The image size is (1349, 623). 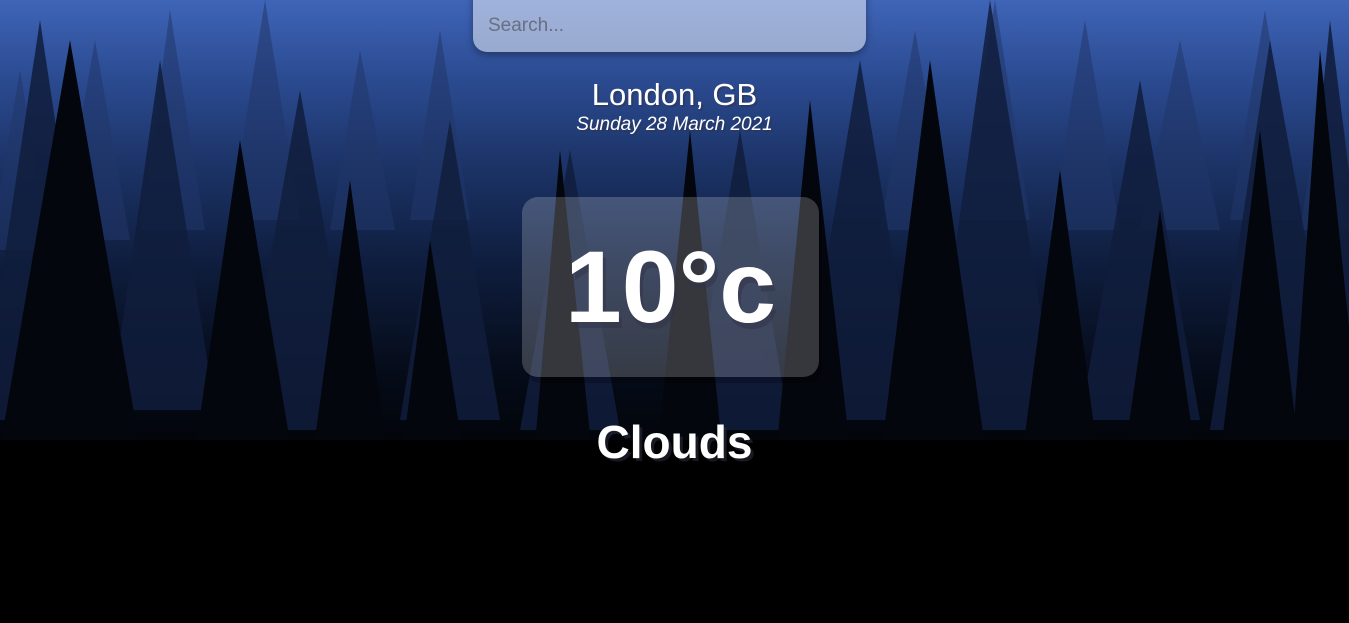 What do you see at coordinates (674, 442) in the screenshot?
I see `weather-condition: Clouds` at bounding box center [674, 442].